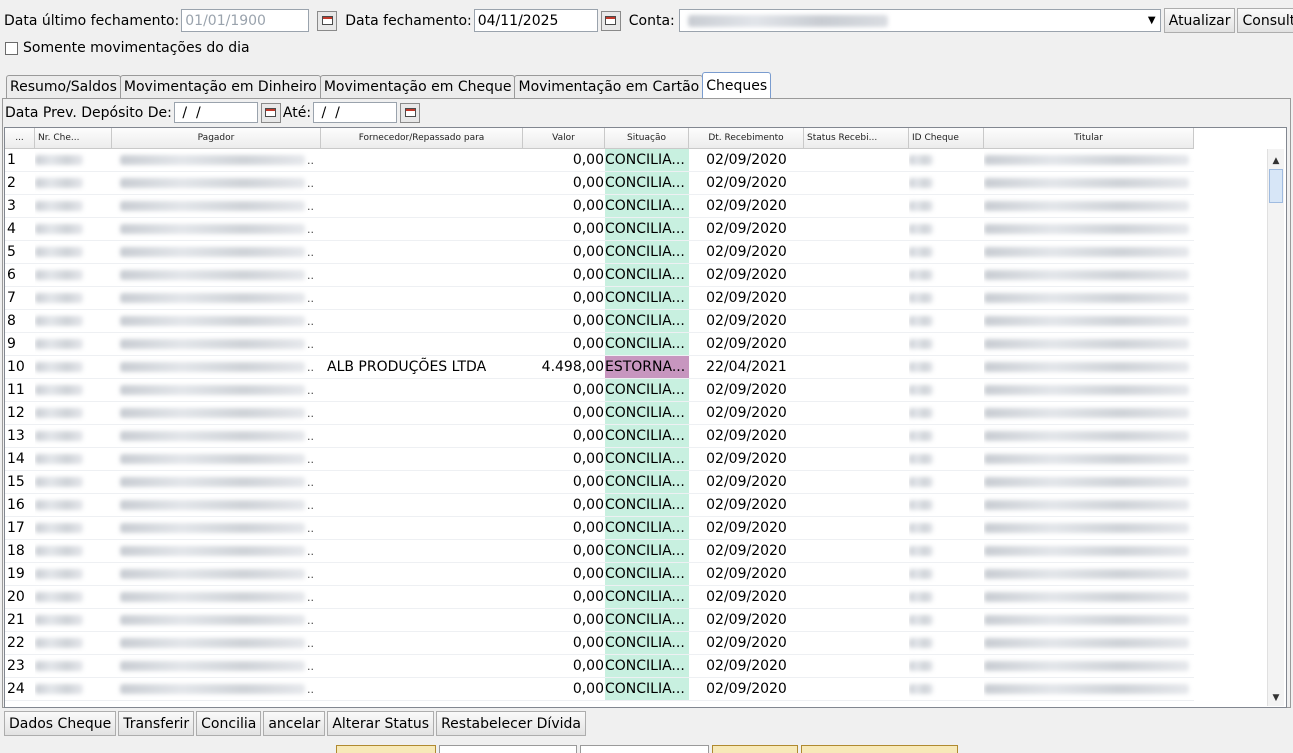  What do you see at coordinates (216, 138) in the screenshot?
I see `column-header-pagador: Pagador` at bounding box center [216, 138].